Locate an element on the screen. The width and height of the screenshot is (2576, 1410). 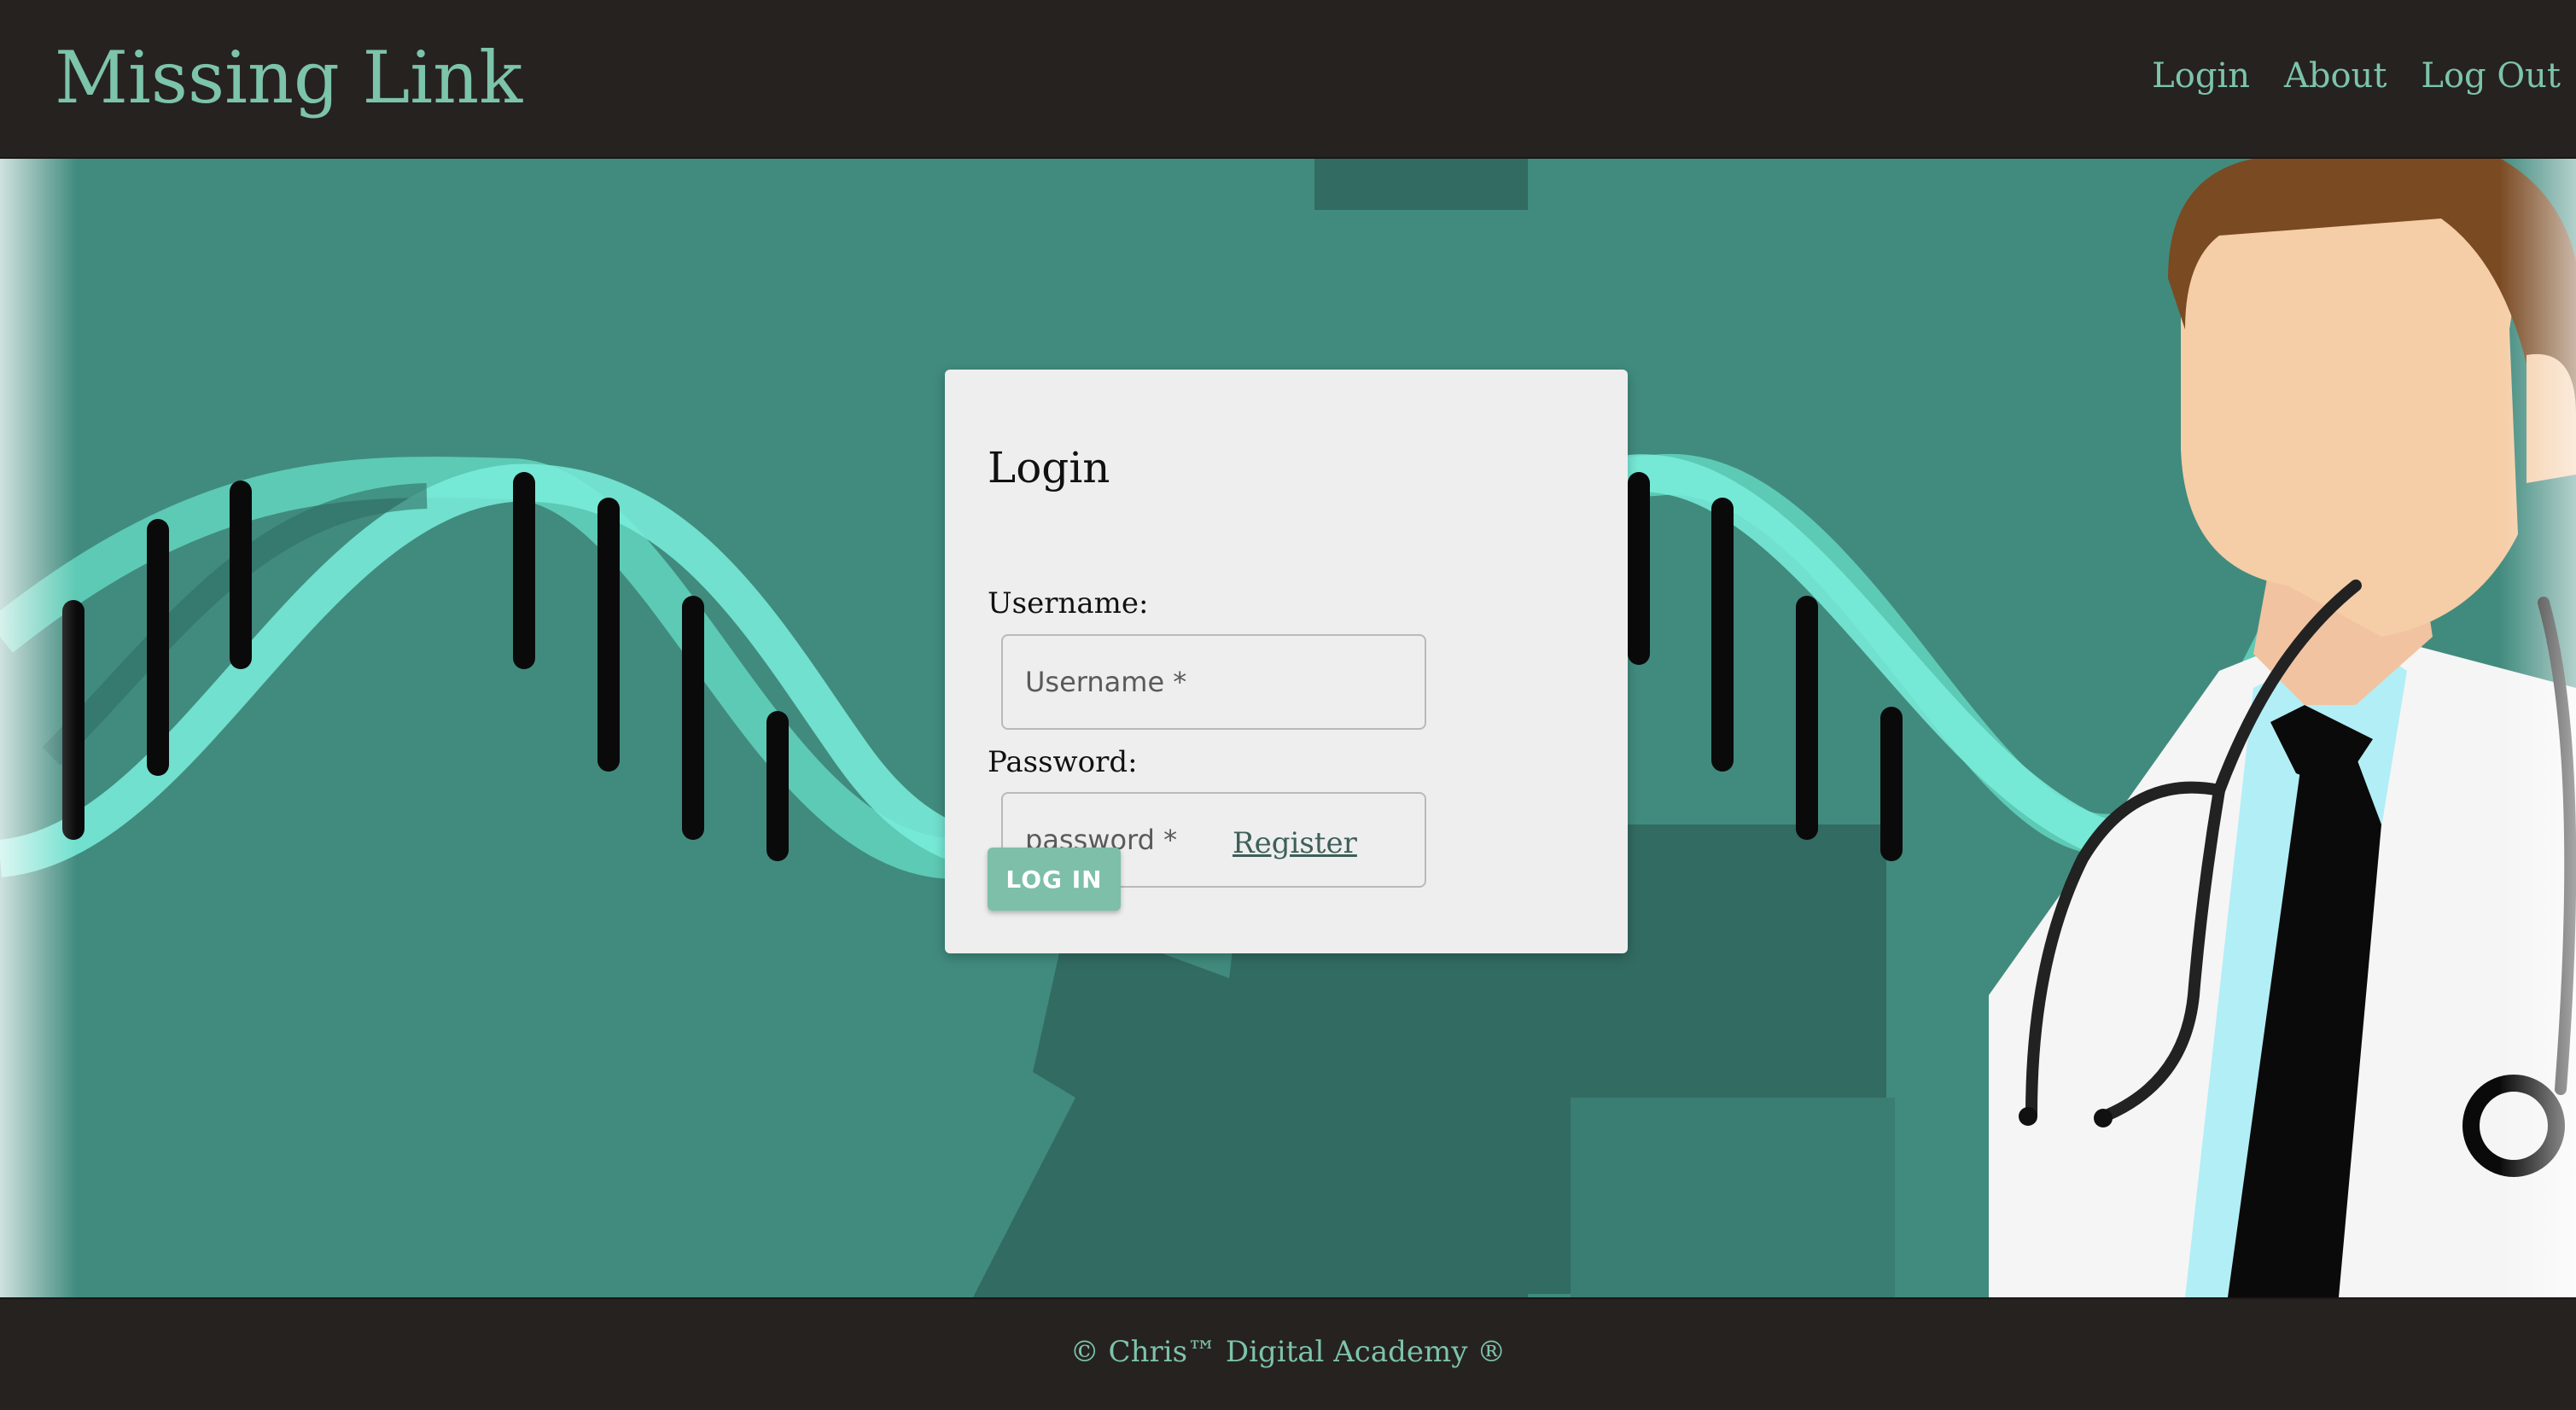
footer-copyright: © Chris™ Digital Academy ® is located at coordinates (1288, 1352).